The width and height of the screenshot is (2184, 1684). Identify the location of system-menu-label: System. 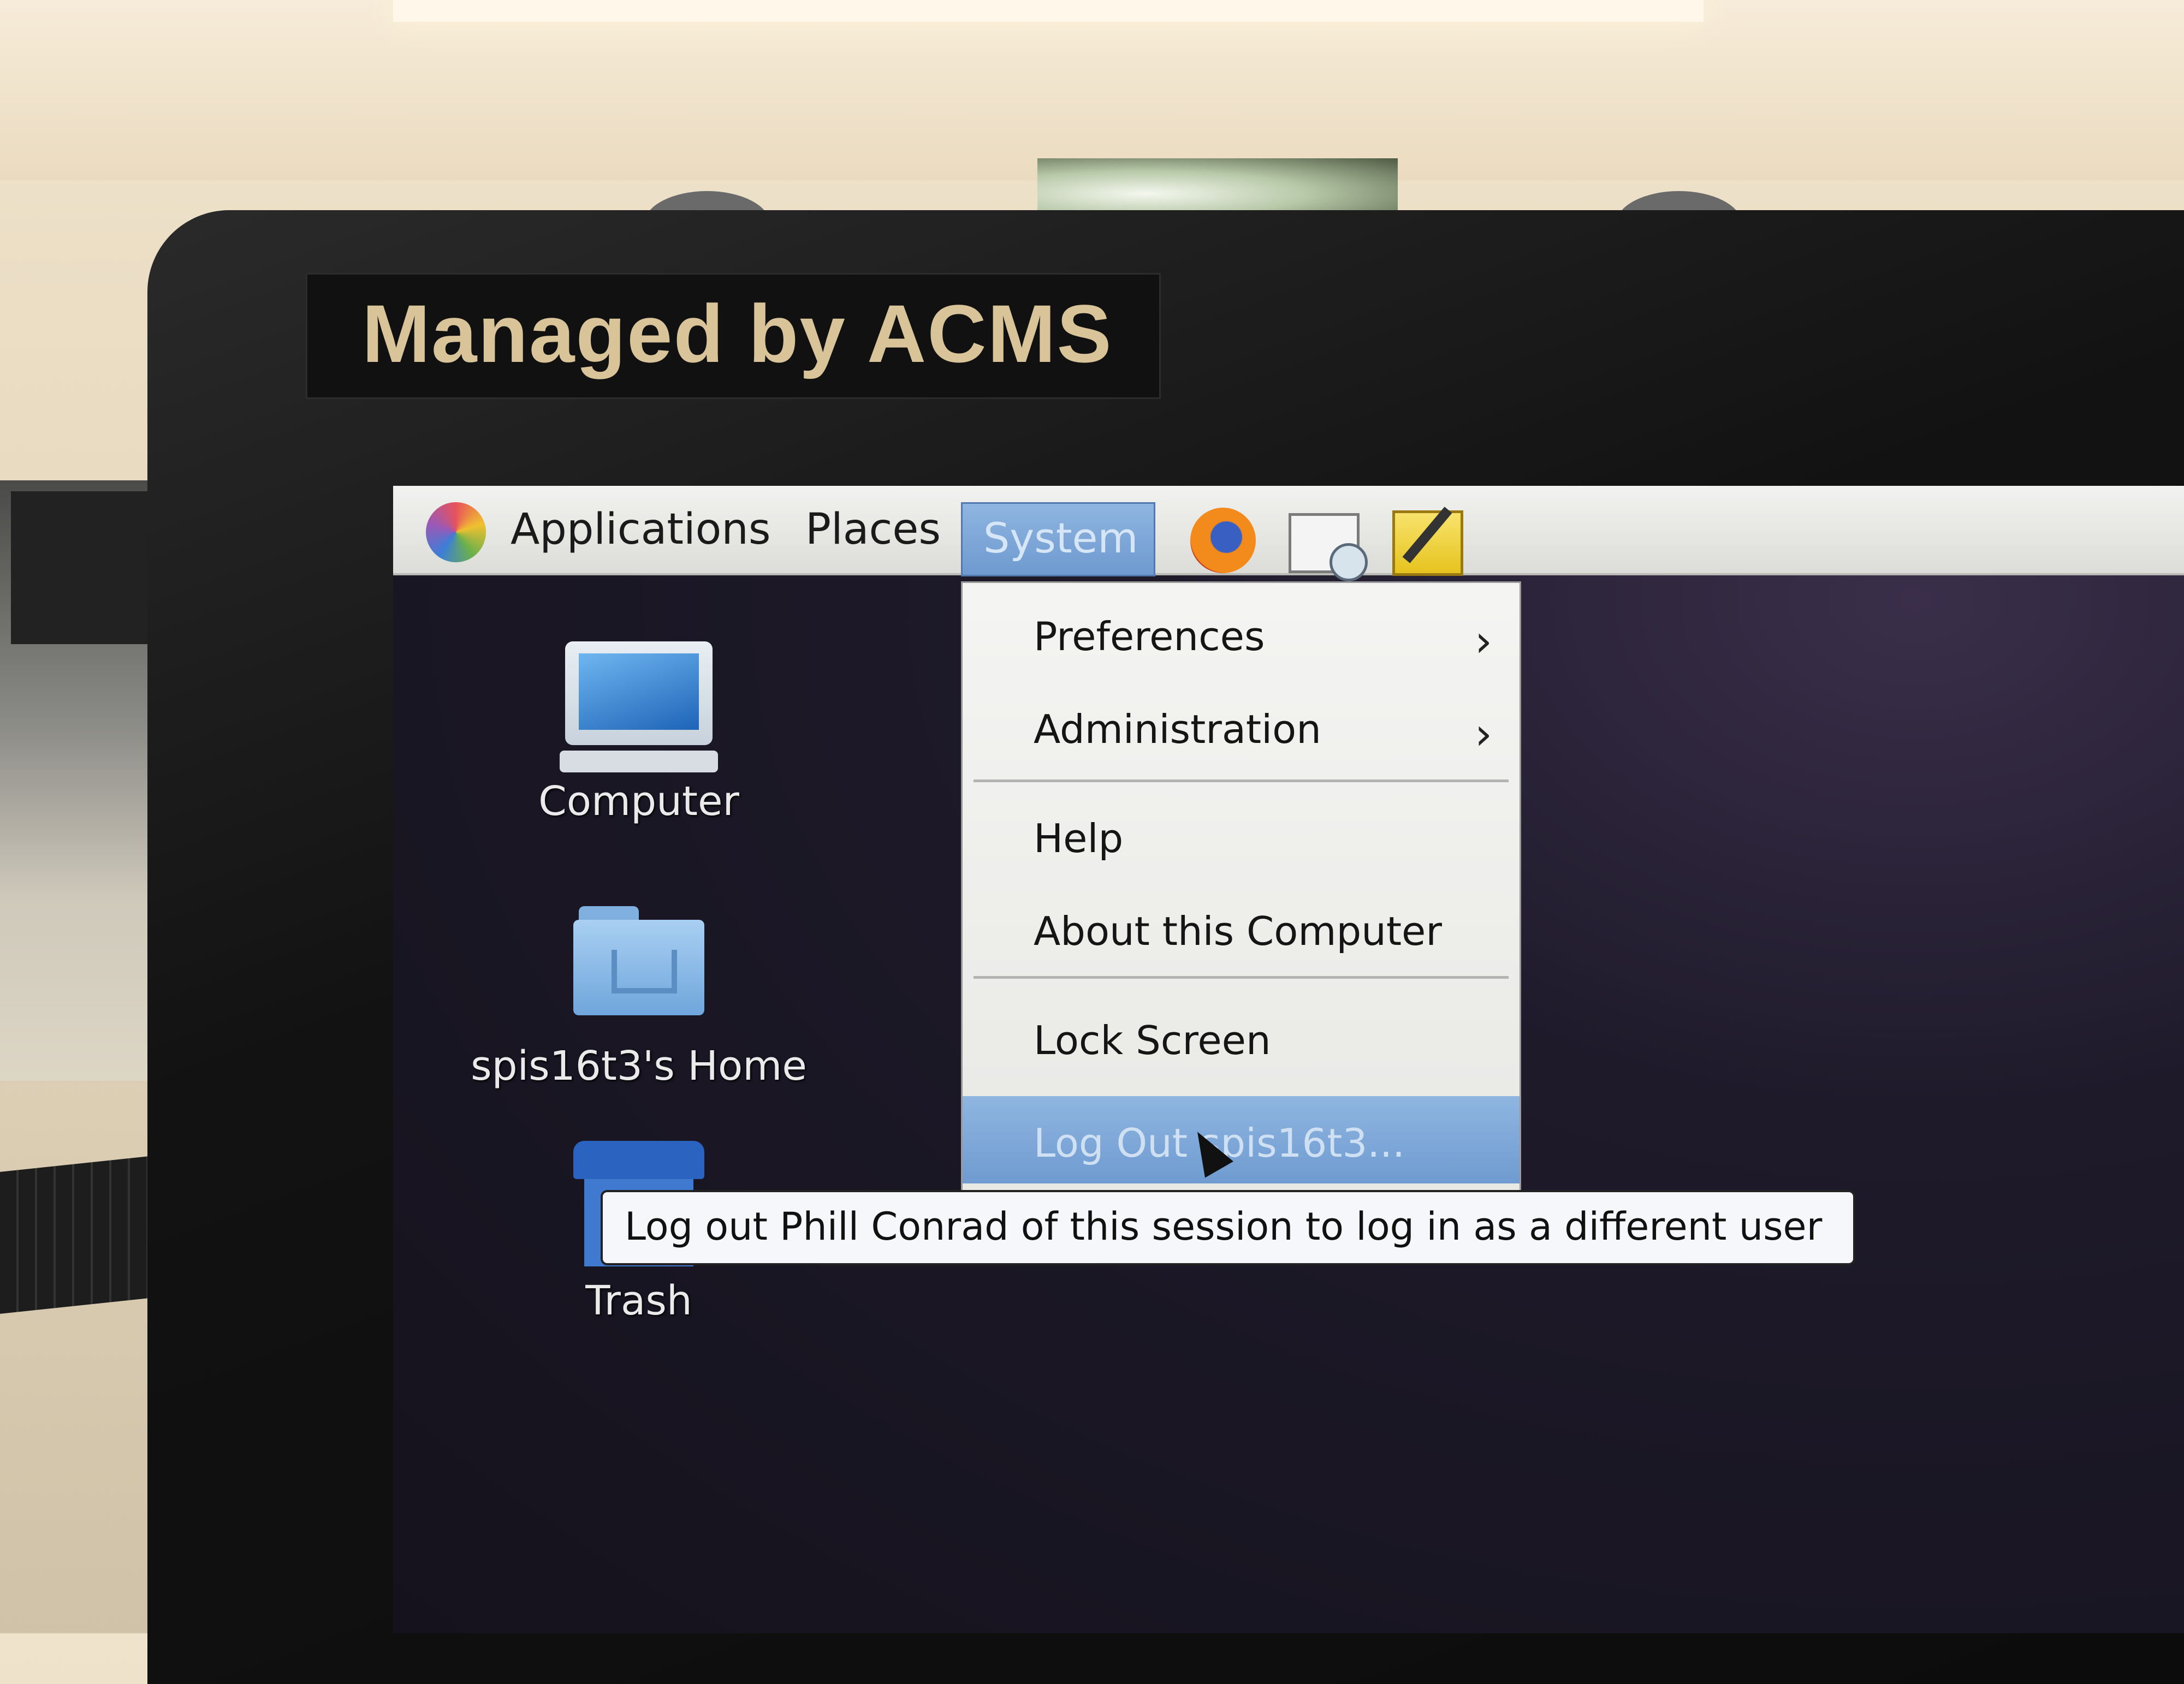
(1060, 538).